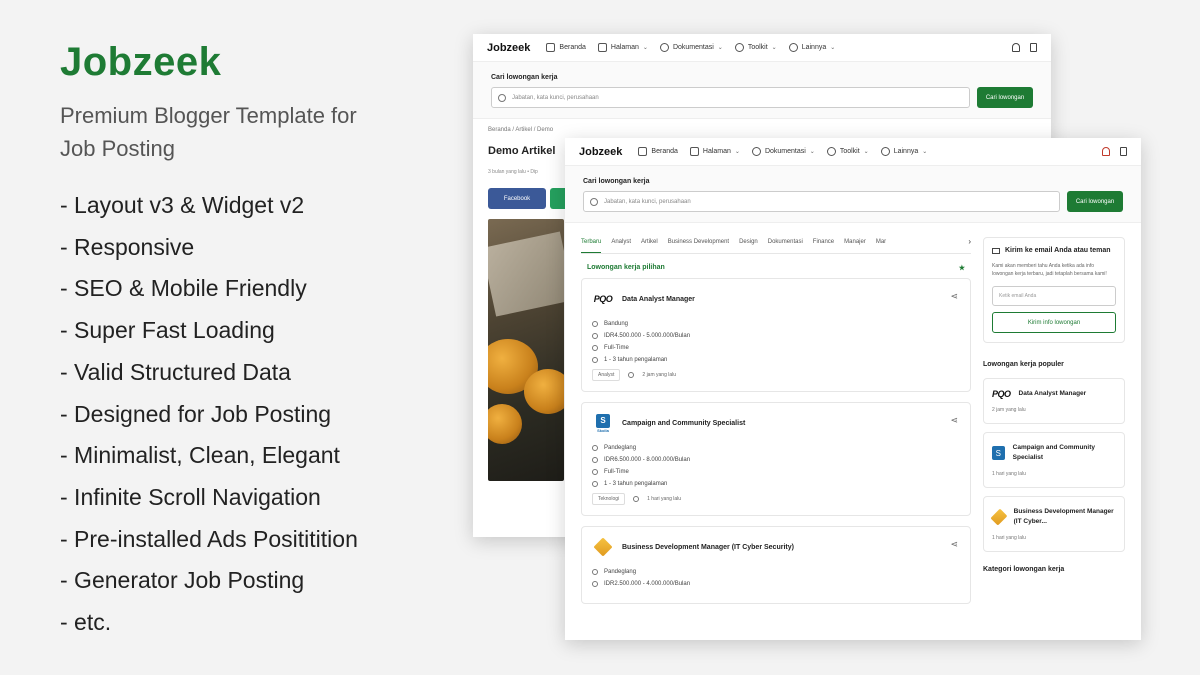 The width and height of the screenshot is (1200, 675). I want to click on job-title: Data Analyst Manager, so click(658, 299).